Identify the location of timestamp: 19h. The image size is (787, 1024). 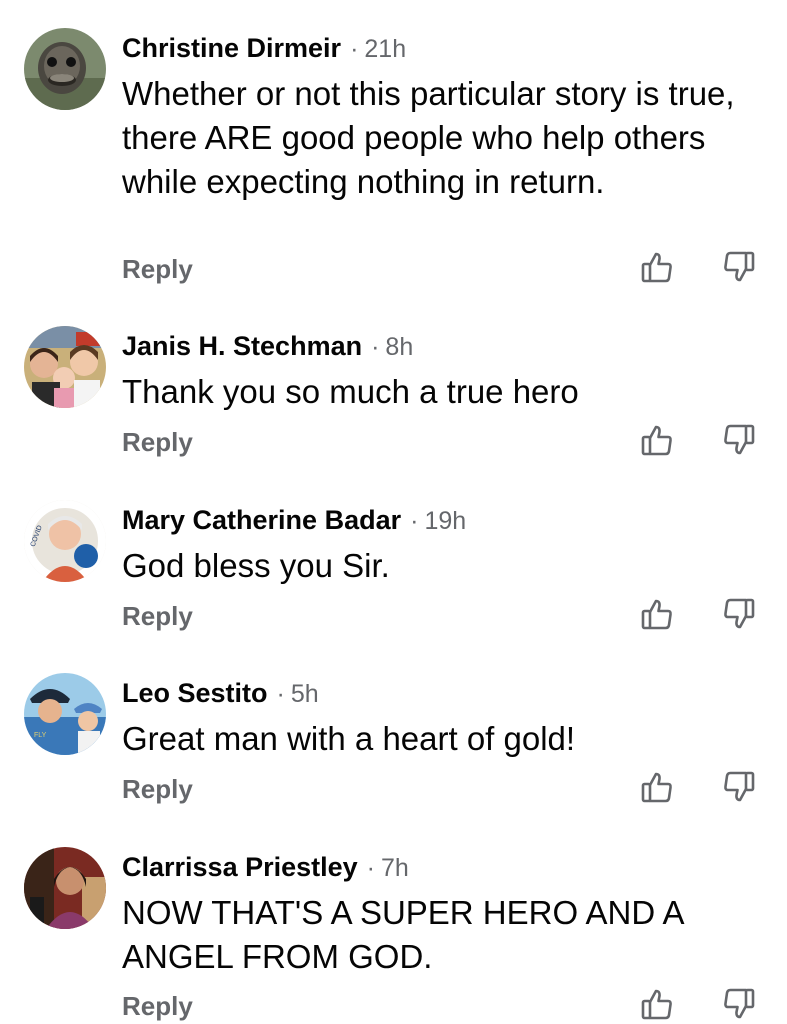
(445, 521).